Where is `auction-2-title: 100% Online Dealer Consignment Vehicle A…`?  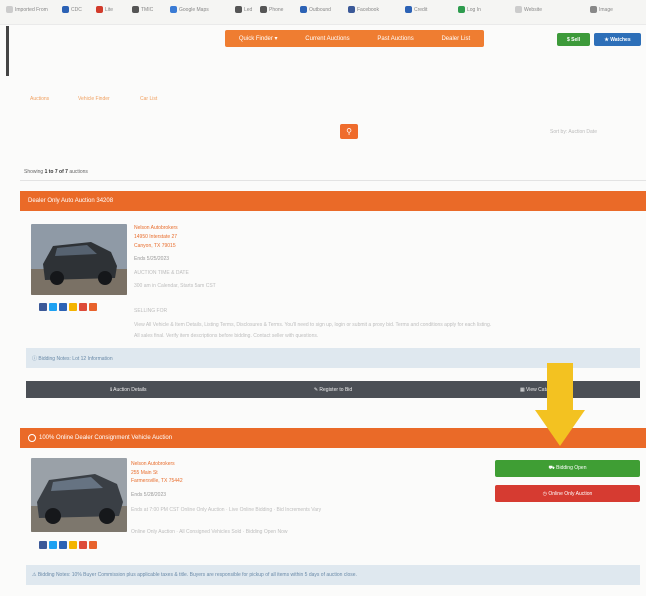
auction-2-title: 100% Online Dealer Consignment Vehicle A… is located at coordinates (106, 438).